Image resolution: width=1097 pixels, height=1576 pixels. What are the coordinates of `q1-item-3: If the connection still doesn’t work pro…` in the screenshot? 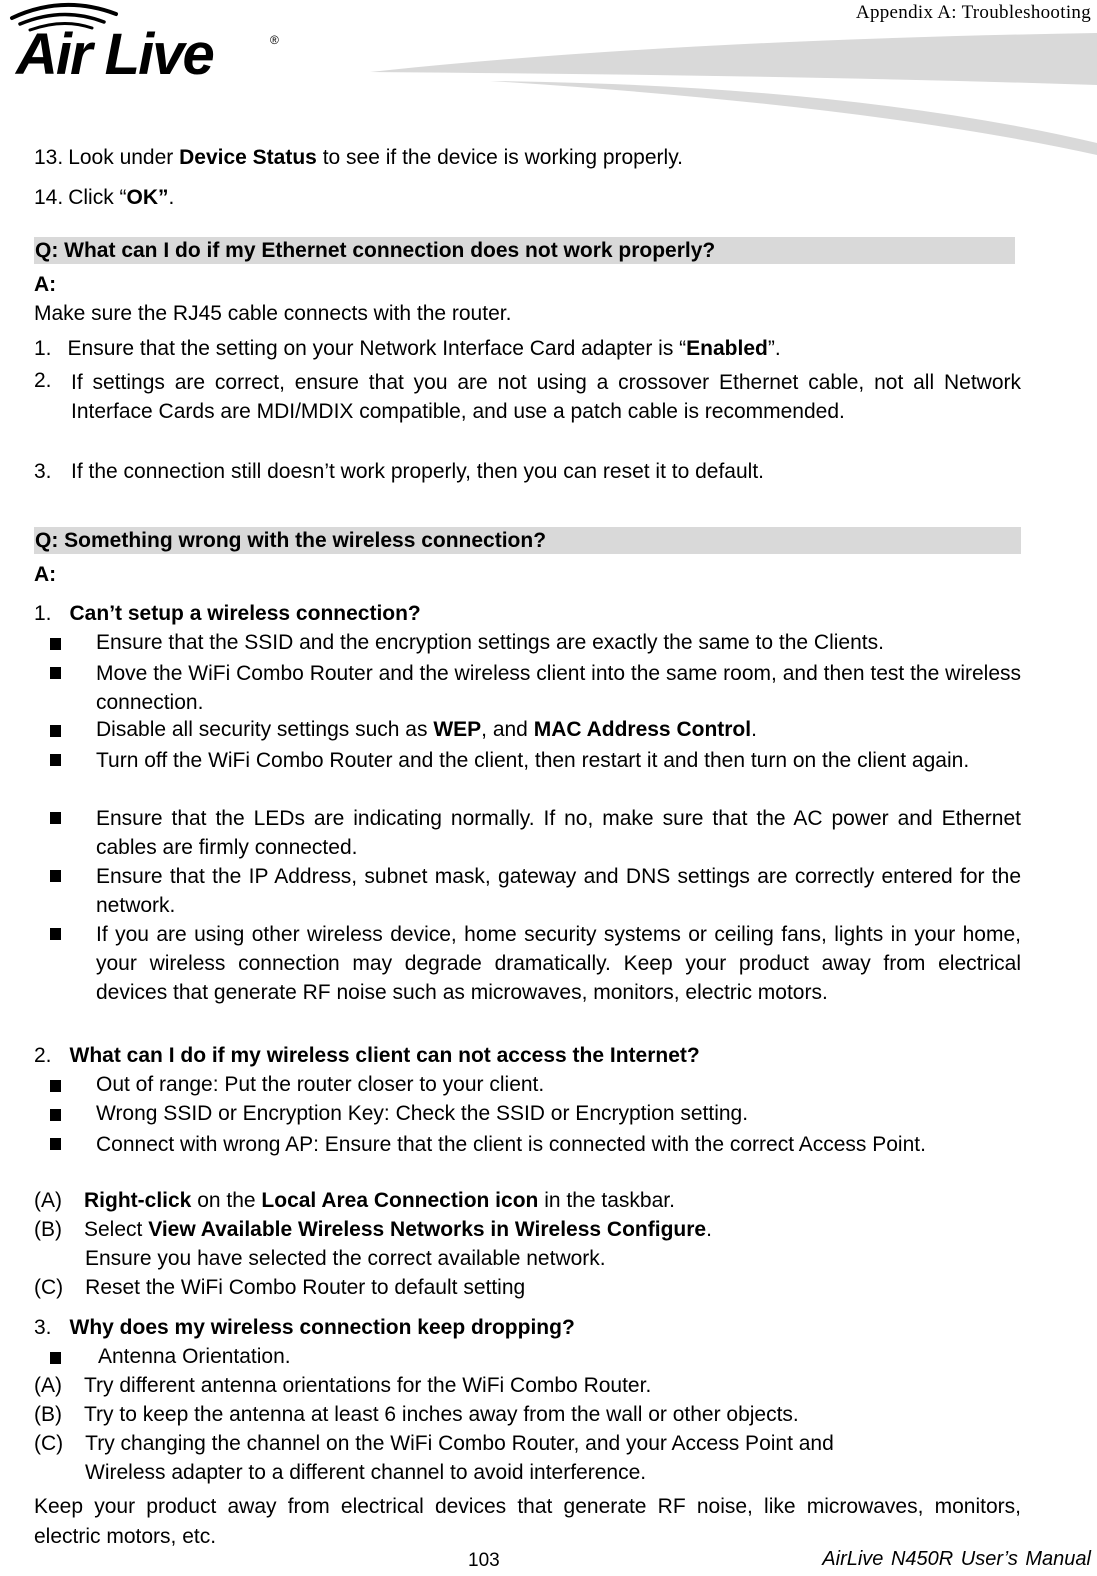 It's located at (417, 471).